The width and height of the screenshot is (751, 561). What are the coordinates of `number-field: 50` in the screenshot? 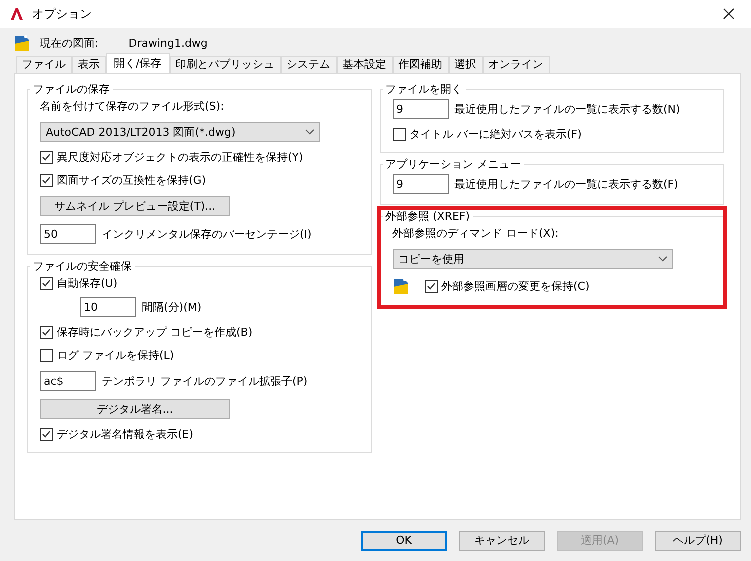 It's located at (68, 234).